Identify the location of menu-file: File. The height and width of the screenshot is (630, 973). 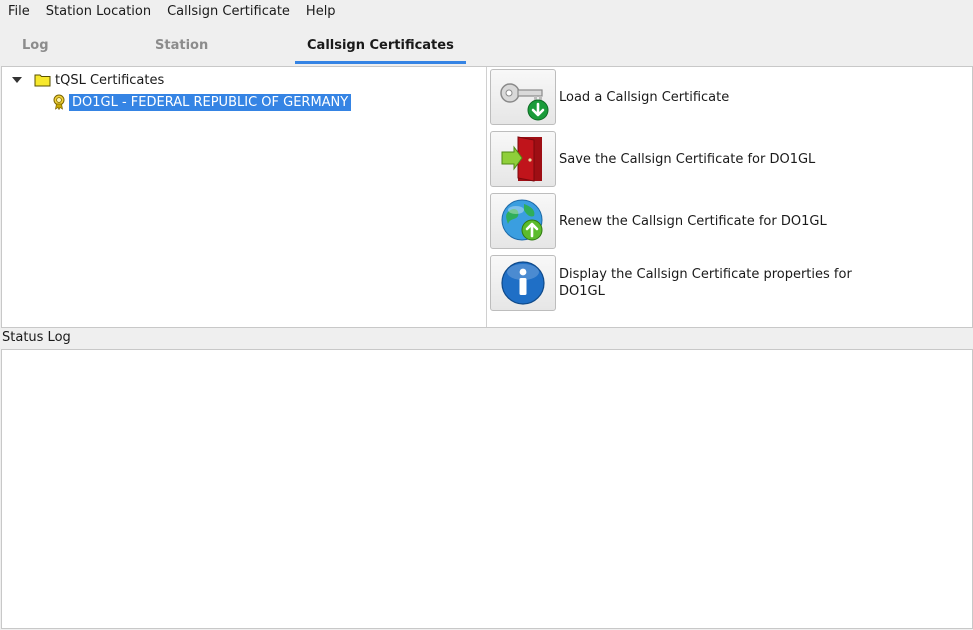
(19, 12).